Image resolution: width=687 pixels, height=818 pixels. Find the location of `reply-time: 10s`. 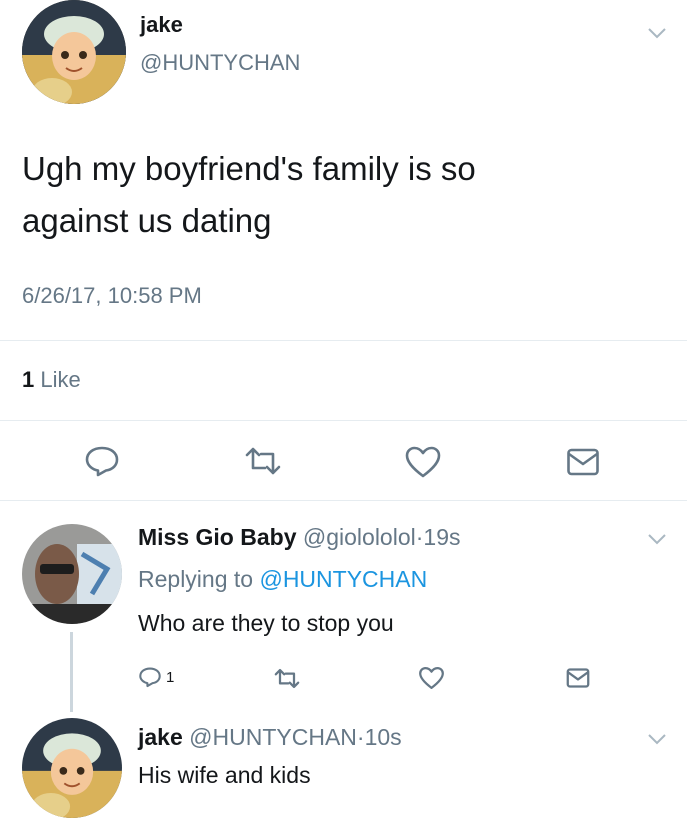

reply-time: 10s is located at coordinates (383, 737).